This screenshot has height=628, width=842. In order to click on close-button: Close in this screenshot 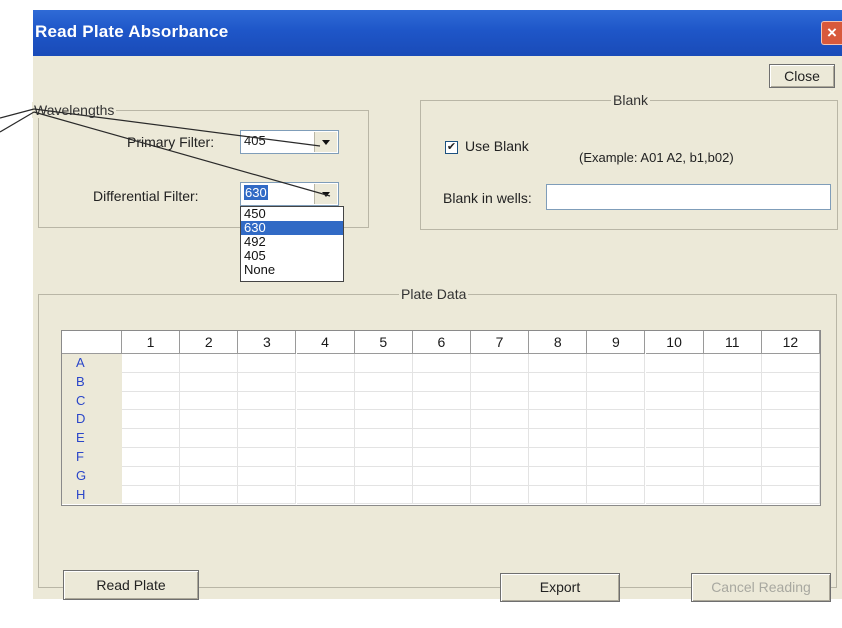, I will do `click(802, 76)`.